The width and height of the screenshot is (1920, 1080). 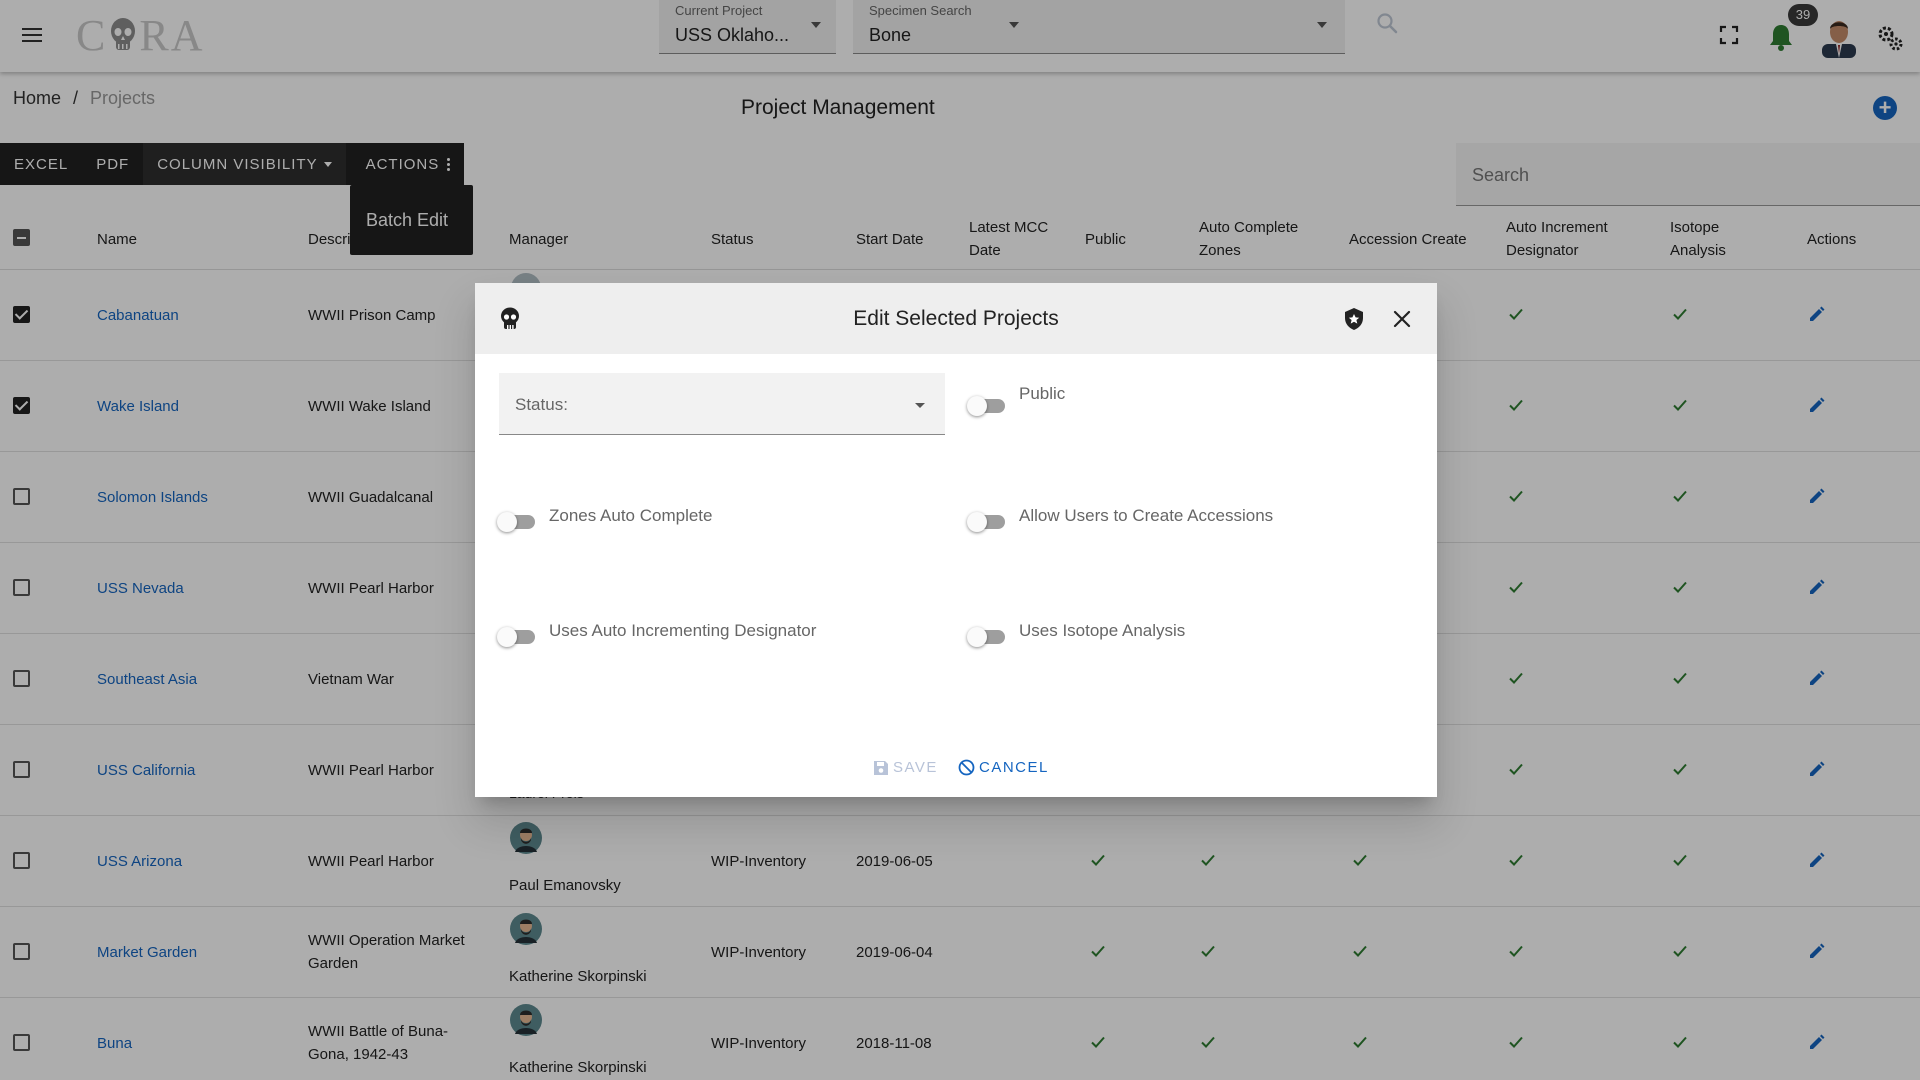 I want to click on dialog-header: Edit Selected Projects, so click(x=956, y=318).